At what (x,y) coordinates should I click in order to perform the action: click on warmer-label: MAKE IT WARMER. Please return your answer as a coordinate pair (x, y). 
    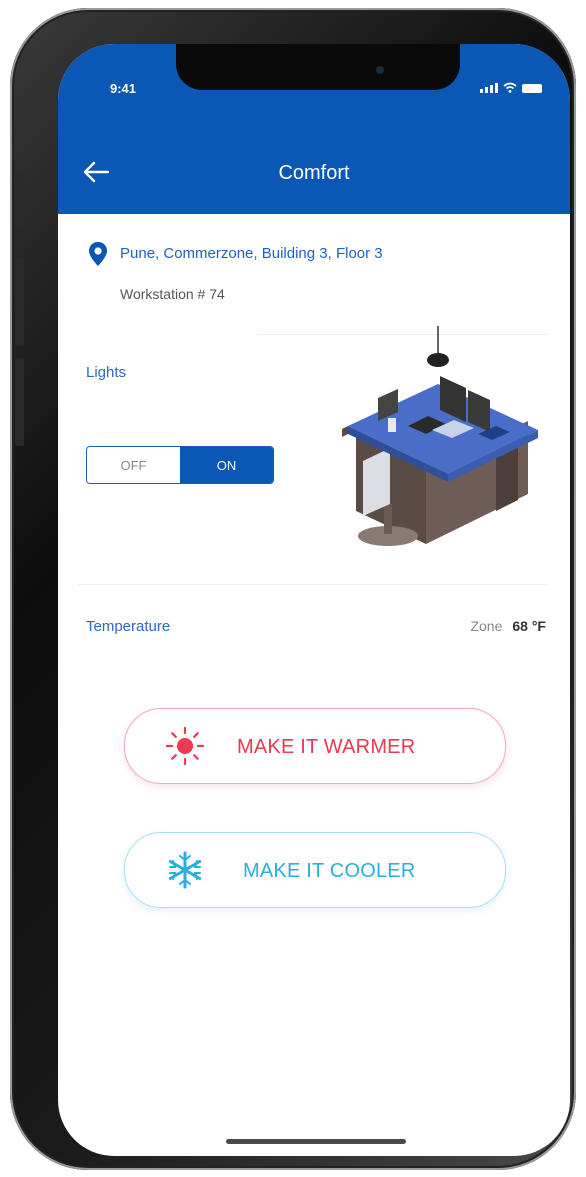
    Looking at the image, I should click on (326, 747).